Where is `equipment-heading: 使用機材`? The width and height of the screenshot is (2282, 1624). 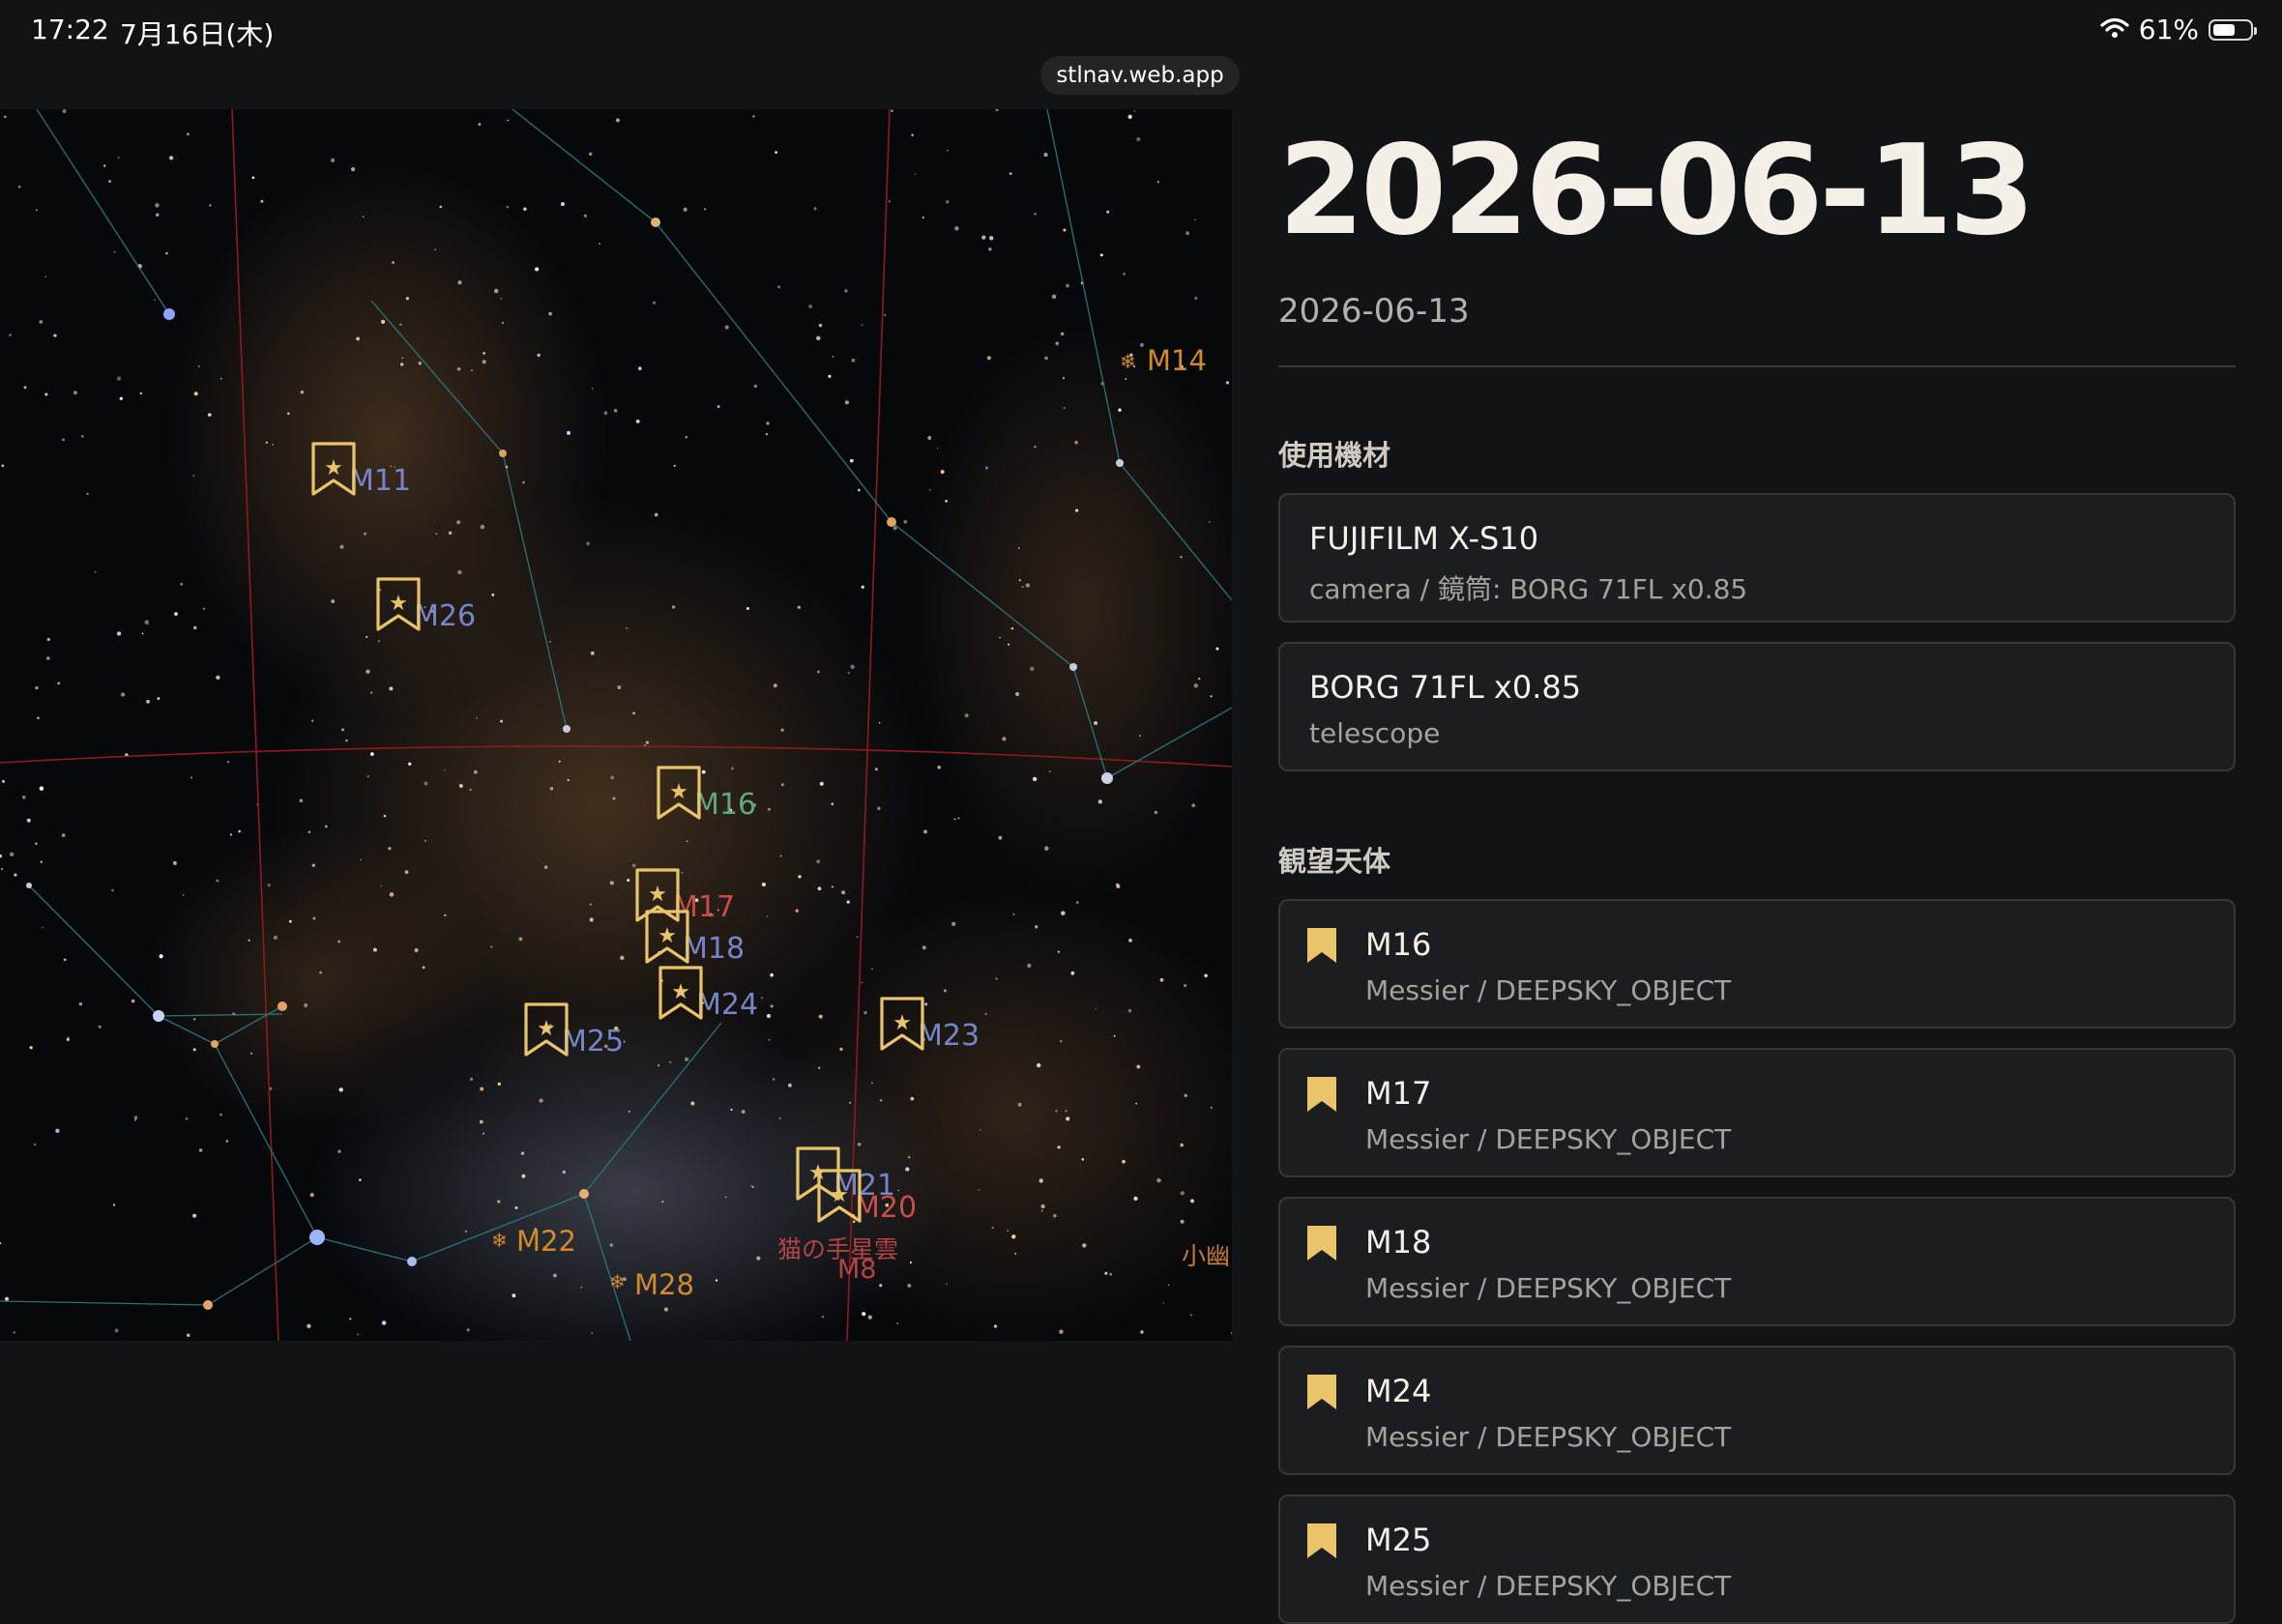 equipment-heading: 使用機材 is located at coordinates (1334, 456).